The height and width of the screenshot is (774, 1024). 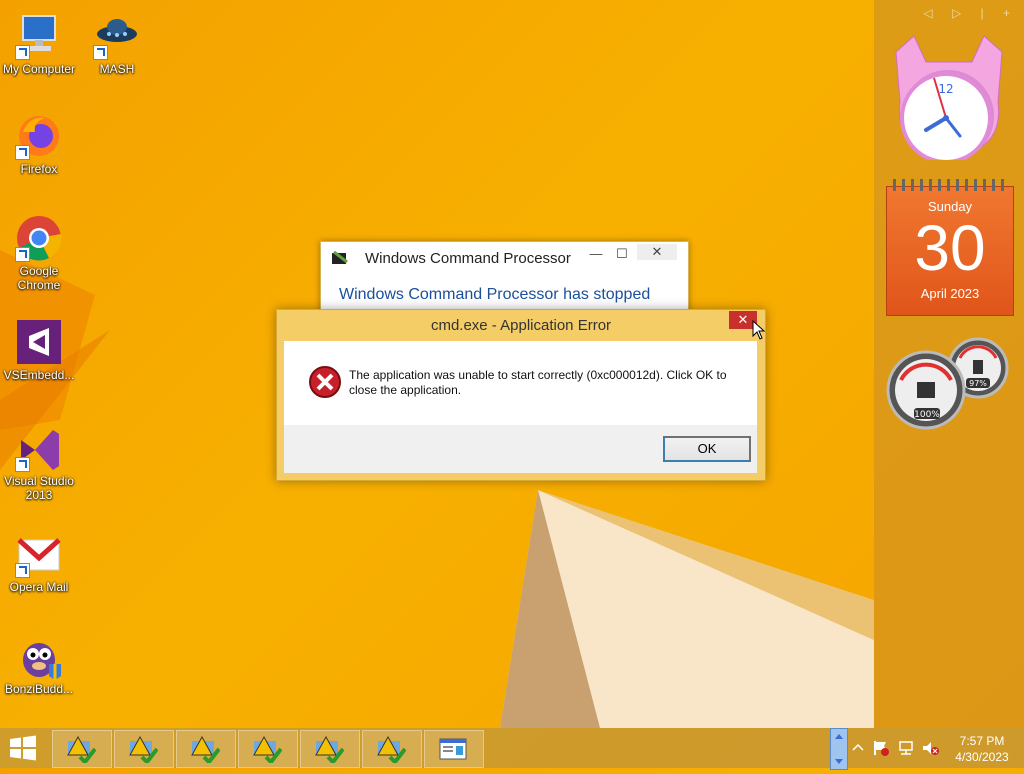 What do you see at coordinates (931, 748) in the screenshot?
I see `volume-muted-icon` at bounding box center [931, 748].